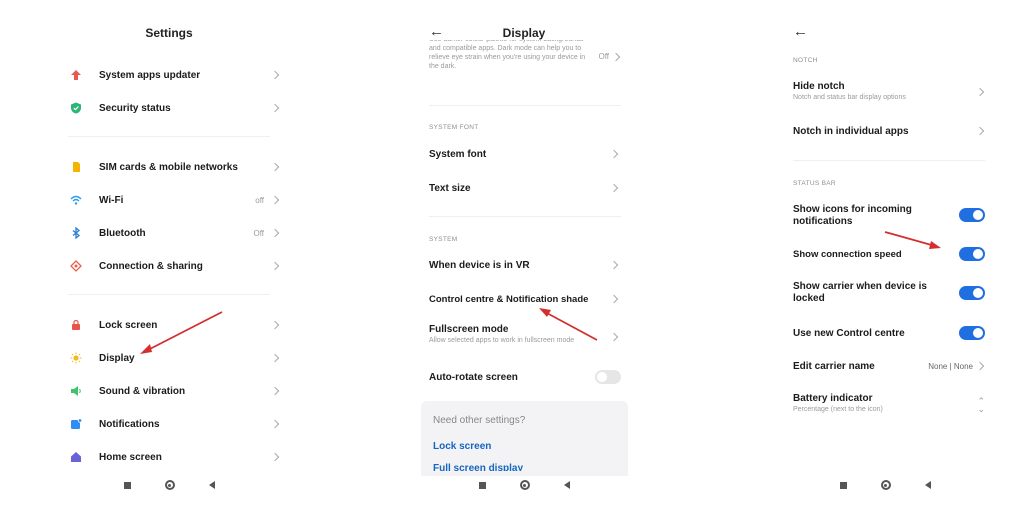  What do you see at coordinates (849, 97) in the screenshot?
I see `item-subtitle: Notch and status bar display options` at bounding box center [849, 97].